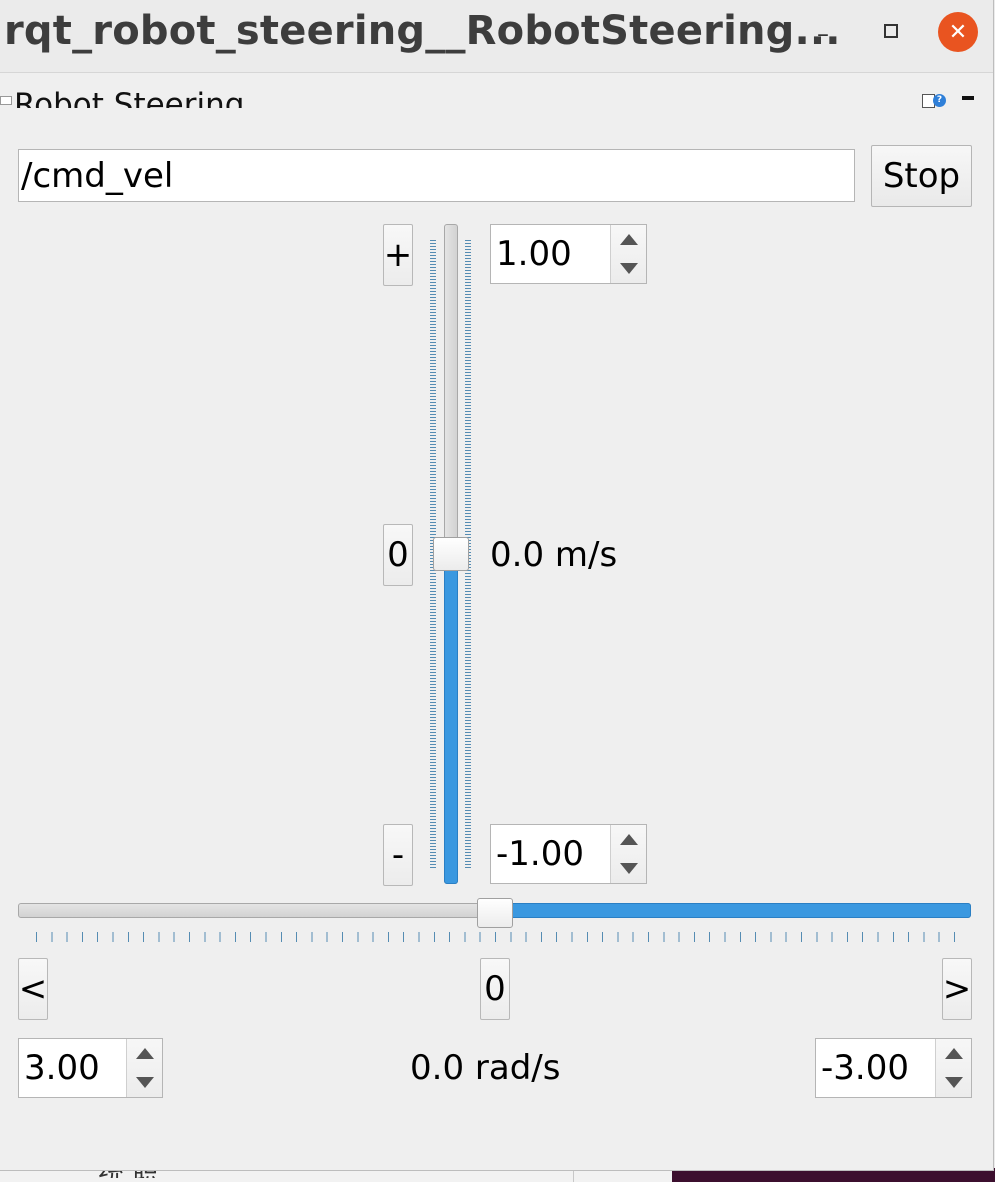  Describe the element at coordinates (497, 937) in the screenshot. I see `angular-slider-ticks` at that location.